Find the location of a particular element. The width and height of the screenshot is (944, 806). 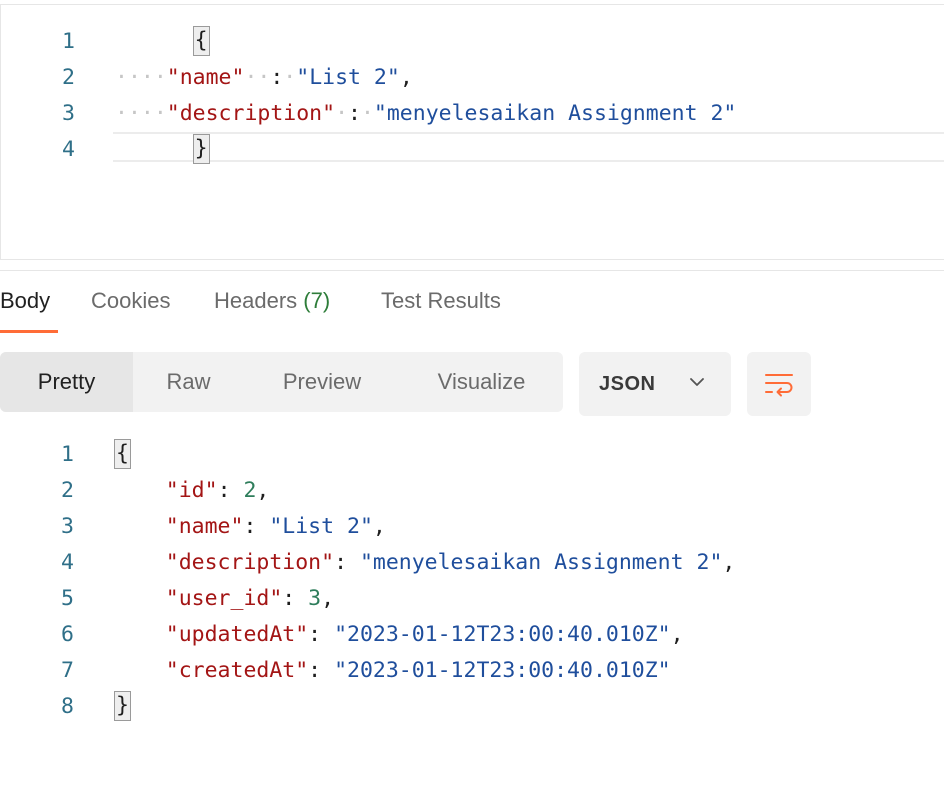

tab-headers: Headers (7) is located at coordinates (272, 301).